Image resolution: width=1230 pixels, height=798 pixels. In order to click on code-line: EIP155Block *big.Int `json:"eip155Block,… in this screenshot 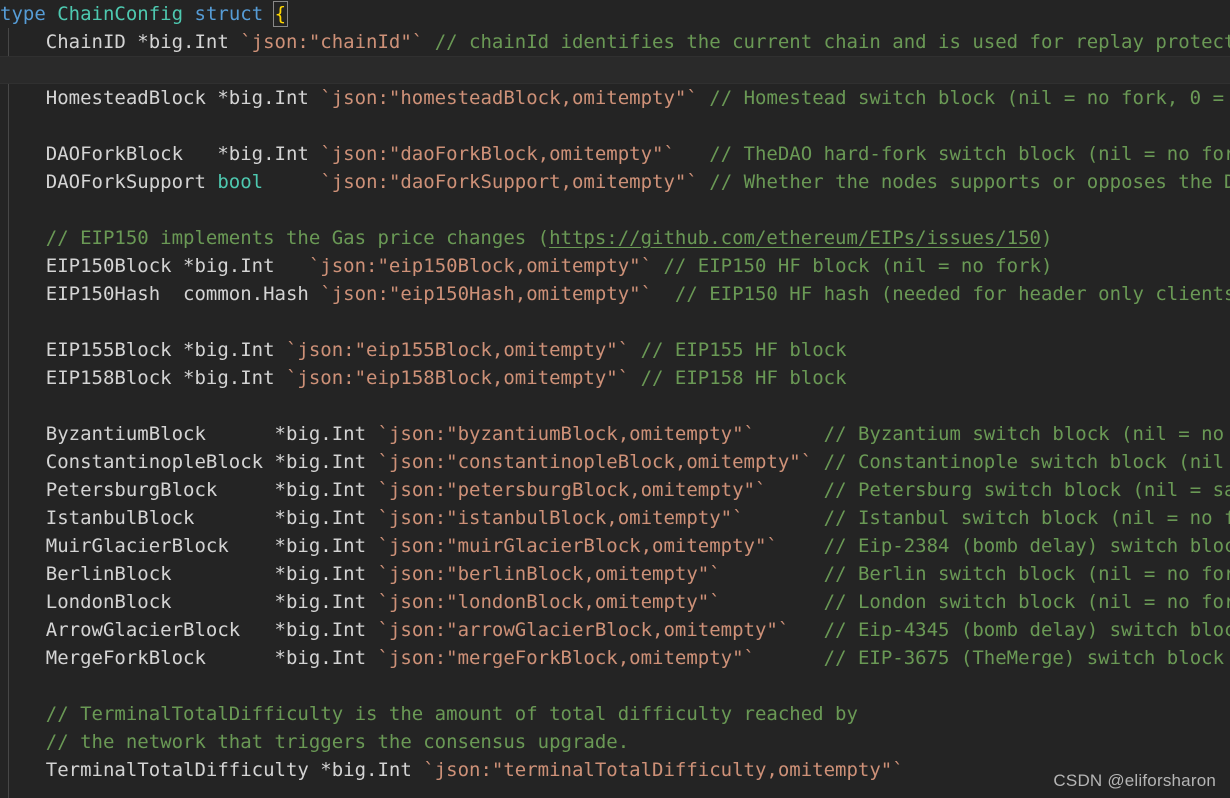, I will do `click(615, 350)`.